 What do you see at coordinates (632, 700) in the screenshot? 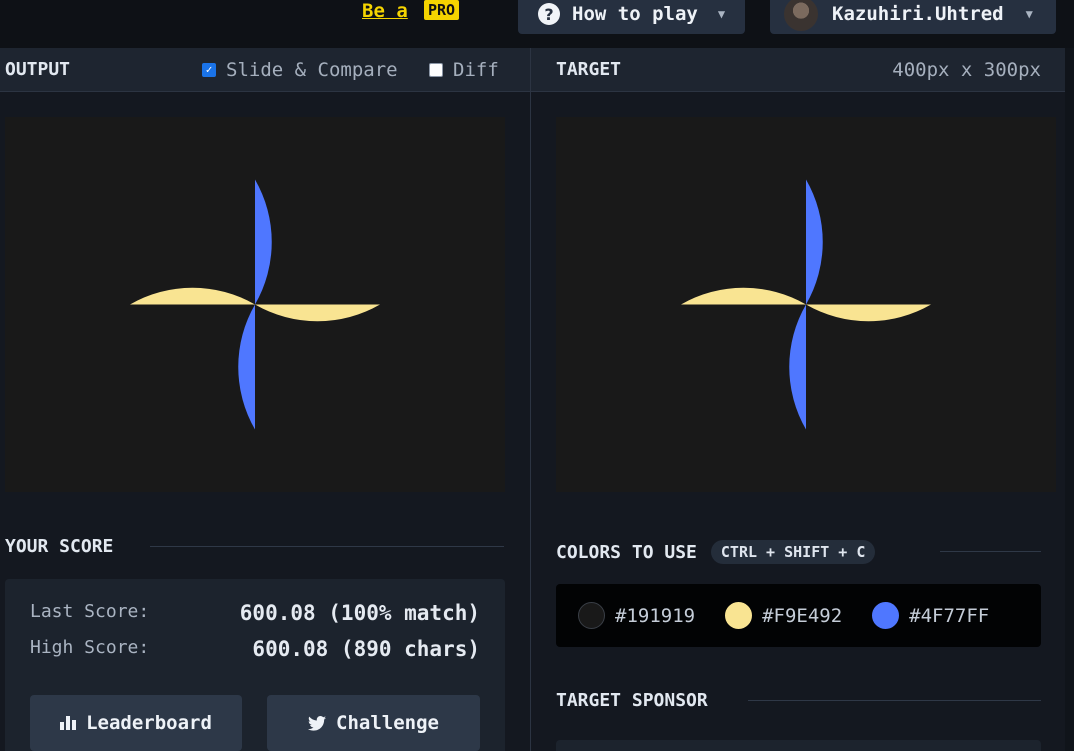
I see `target-sponsor-title: TARGET SPONSOR` at bounding box center [632, 700].